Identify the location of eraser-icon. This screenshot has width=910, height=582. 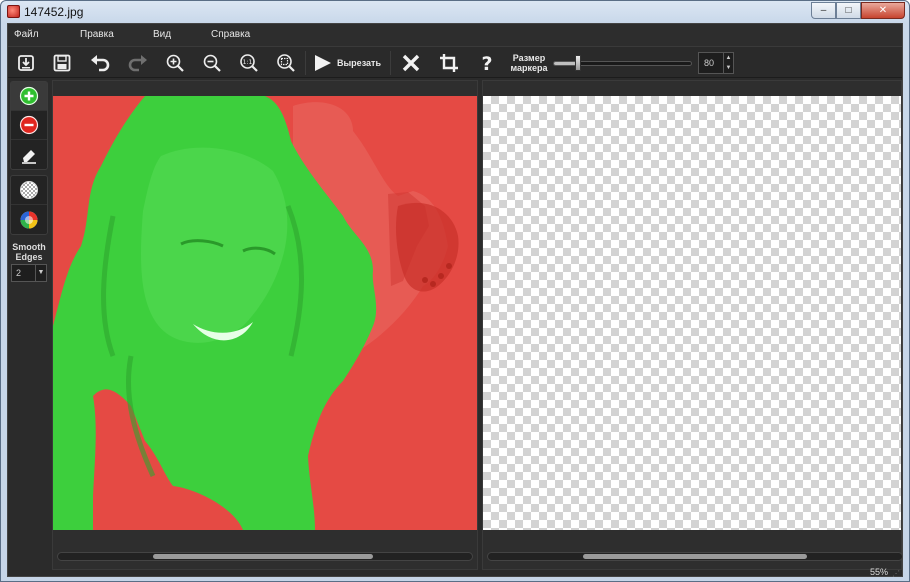
(29, 156).